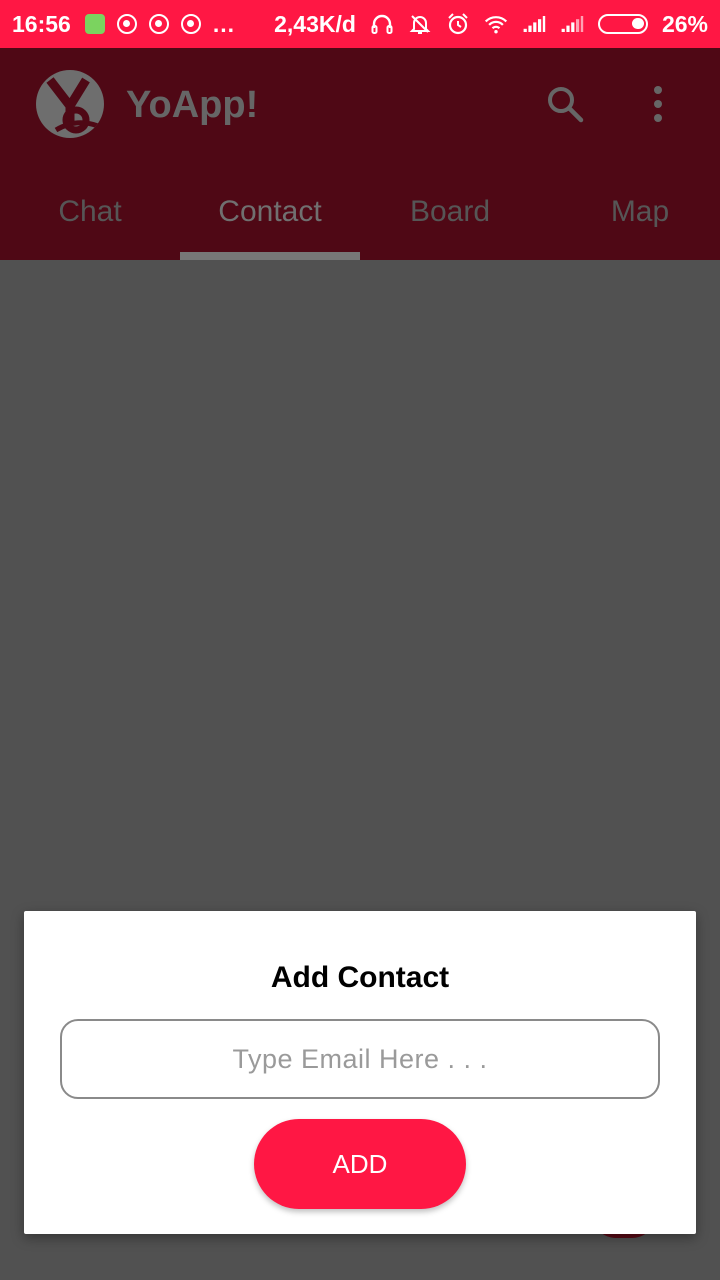 This screenshot has height=1280, width=720. I want to click on battery-percentage: 26%, so click(684, 23).